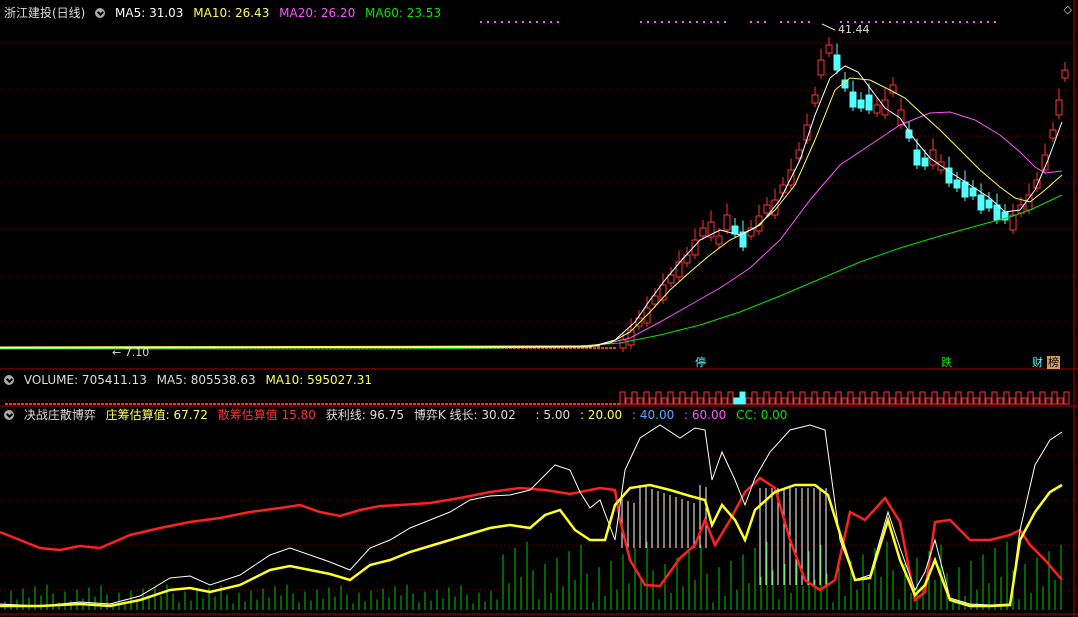 This screenshot has width=1078, height=617. Describe the element at coordinates (206, 380) in the screenshot. I see `volume-ma5: MA5: 805538.63` at that location.